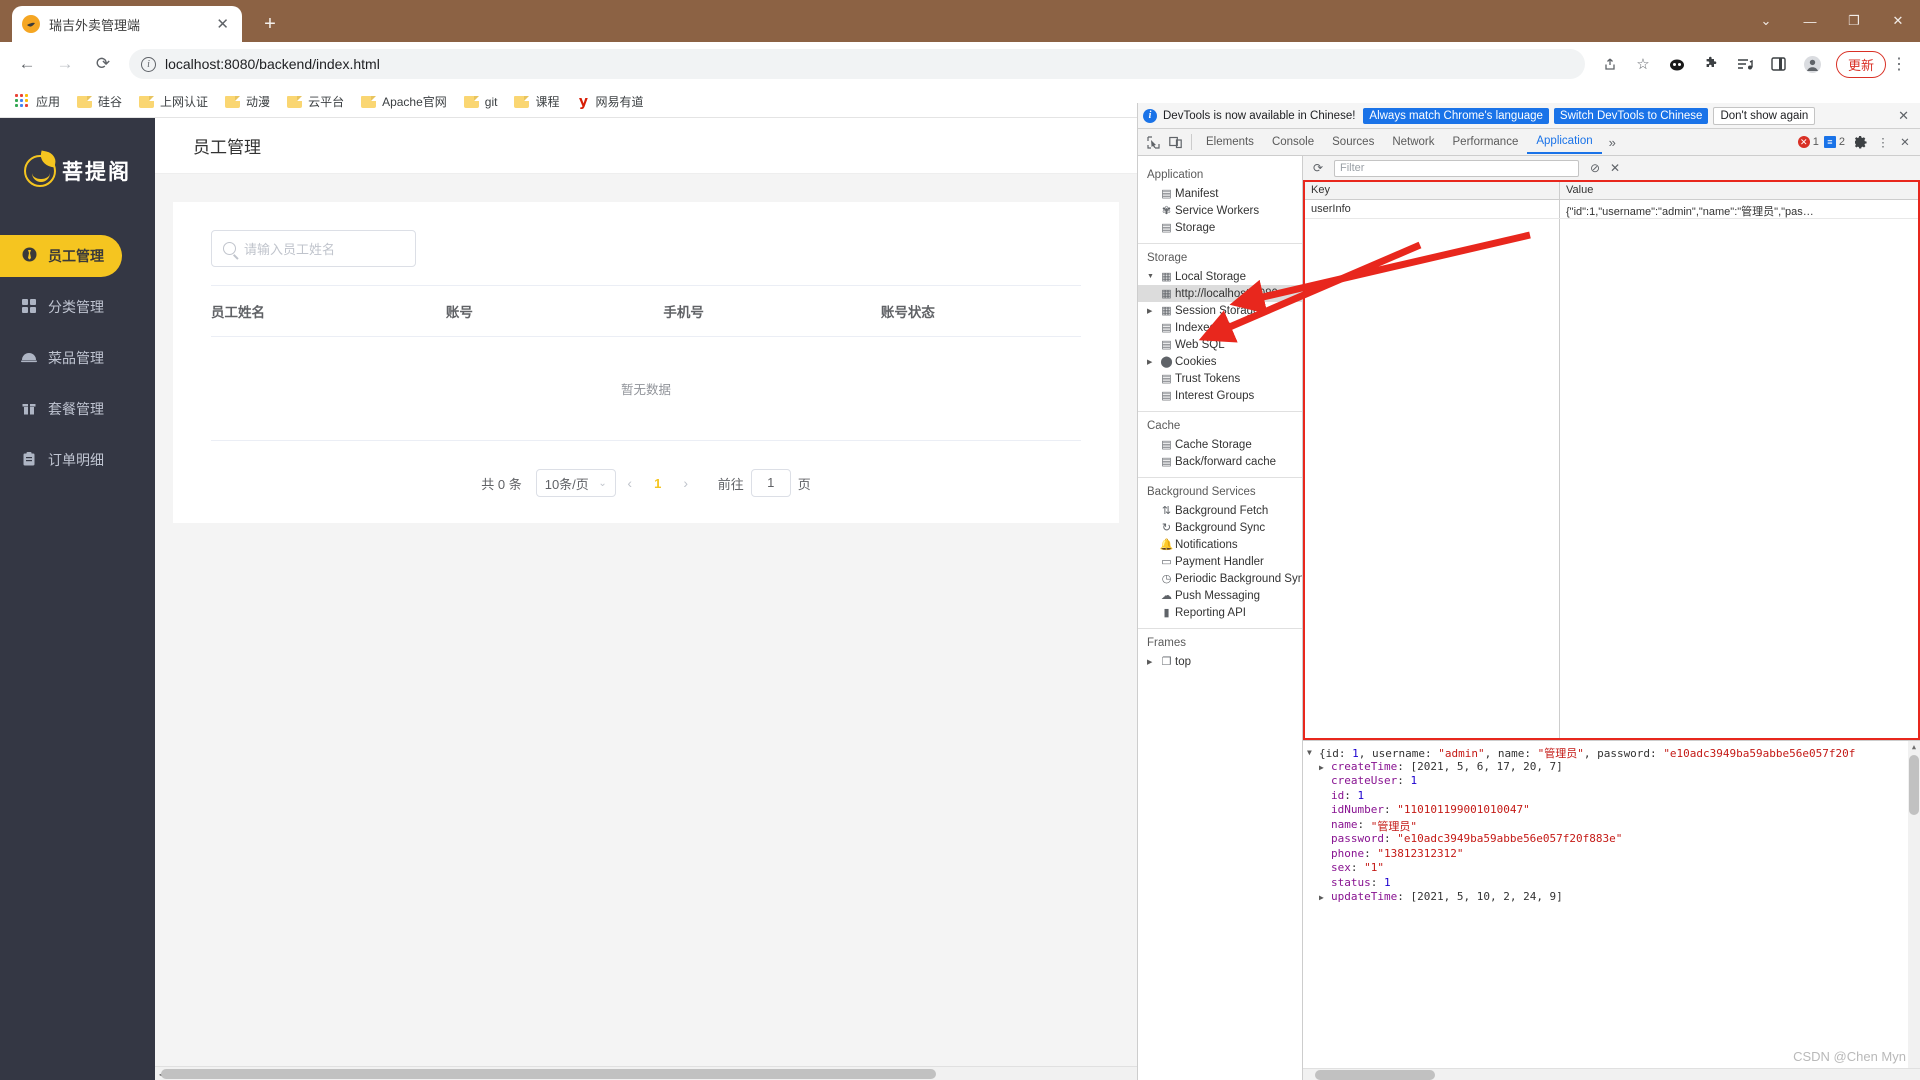 The height and width of the screenshot is (1080, 1920). What do you see at coordinates (1220, 578) in the screenshot?
I see `nav-item-periodic-background-sync: ◷ Periodic Background Sync` at bounding box center [1220, 578].